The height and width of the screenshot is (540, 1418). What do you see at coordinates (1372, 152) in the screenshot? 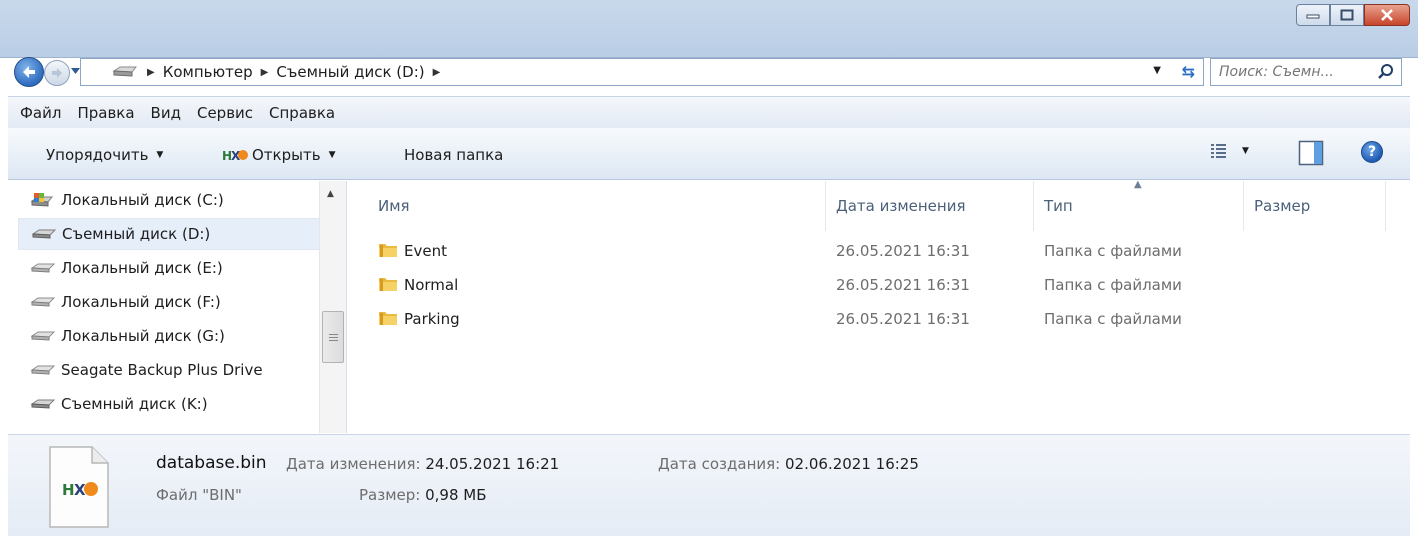
I see `help-icon: ?` at bounding box center [1372, 152].